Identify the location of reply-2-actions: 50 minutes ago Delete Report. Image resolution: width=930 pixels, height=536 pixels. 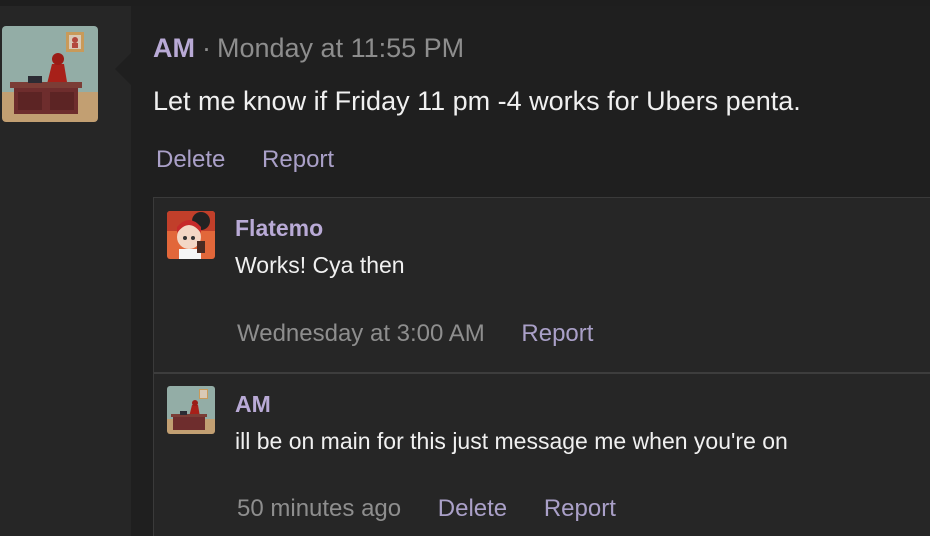
(426, 509).